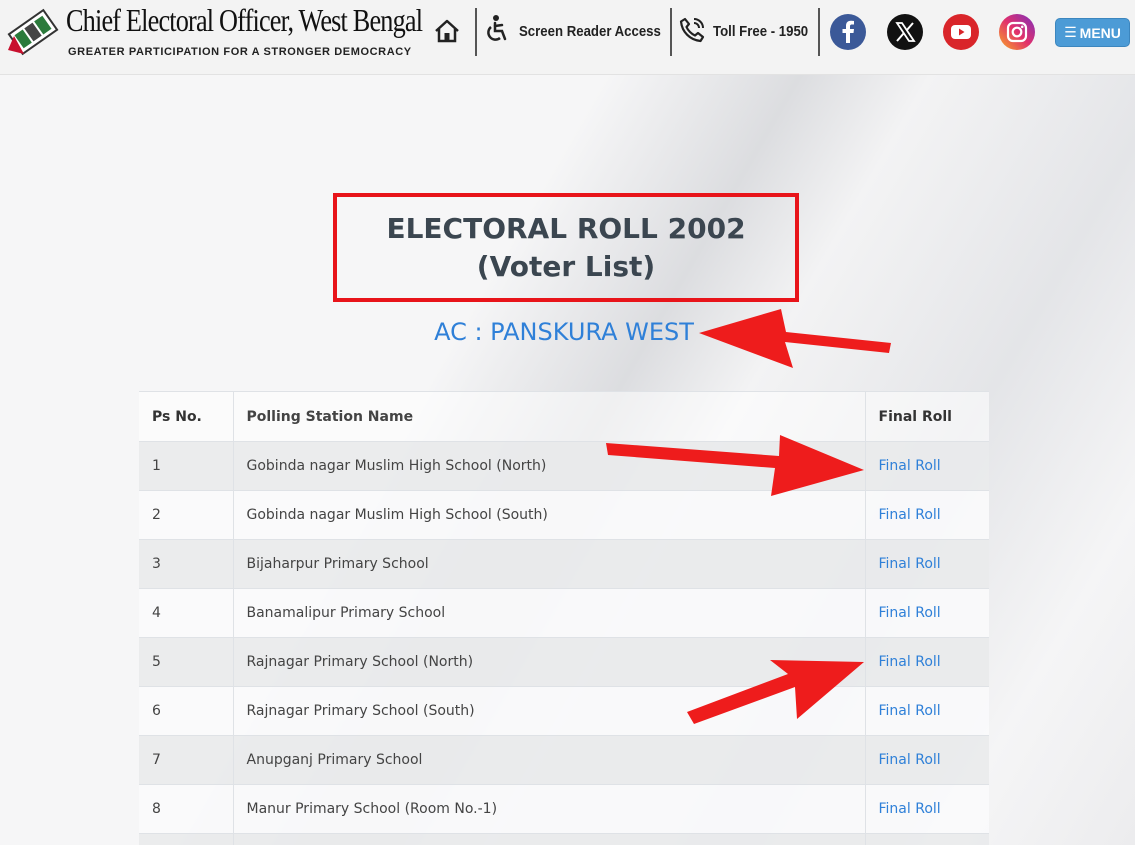  I want to click on x-icon, so click(905, 32).